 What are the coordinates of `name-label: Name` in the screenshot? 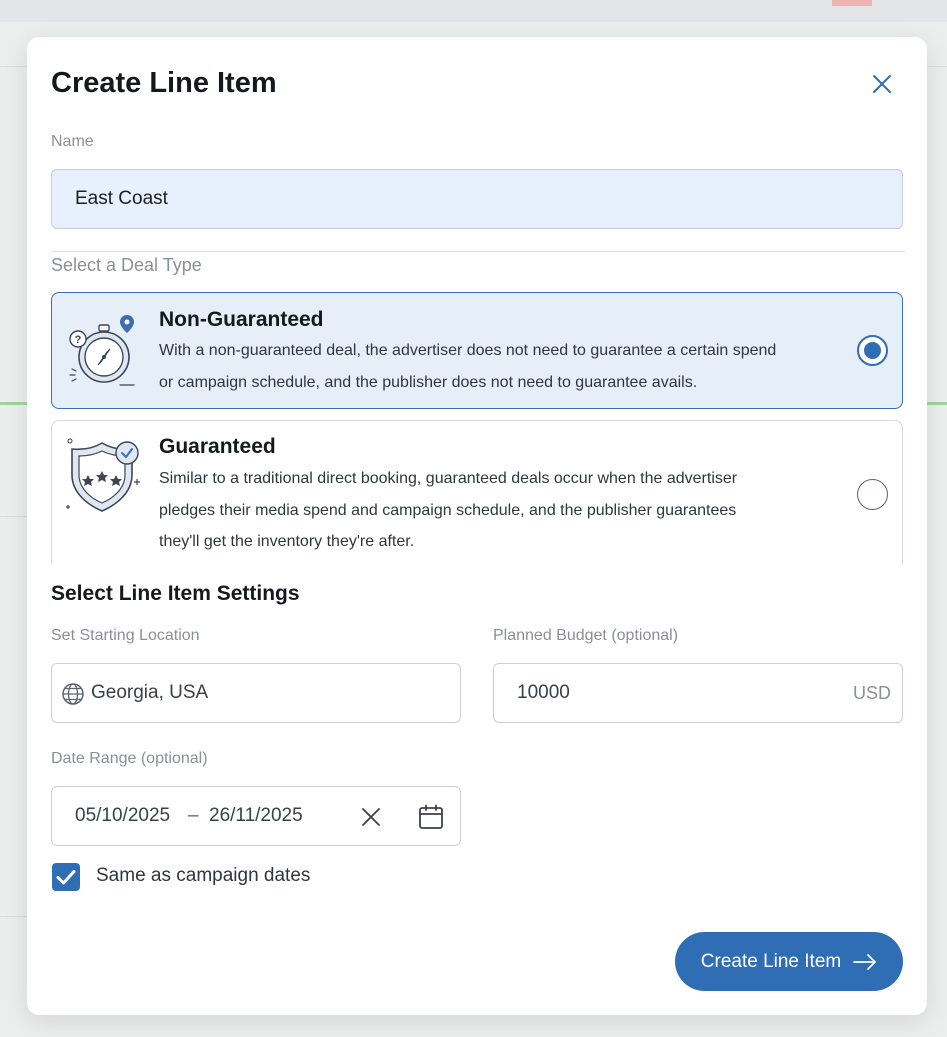 It's located at (72, 141).